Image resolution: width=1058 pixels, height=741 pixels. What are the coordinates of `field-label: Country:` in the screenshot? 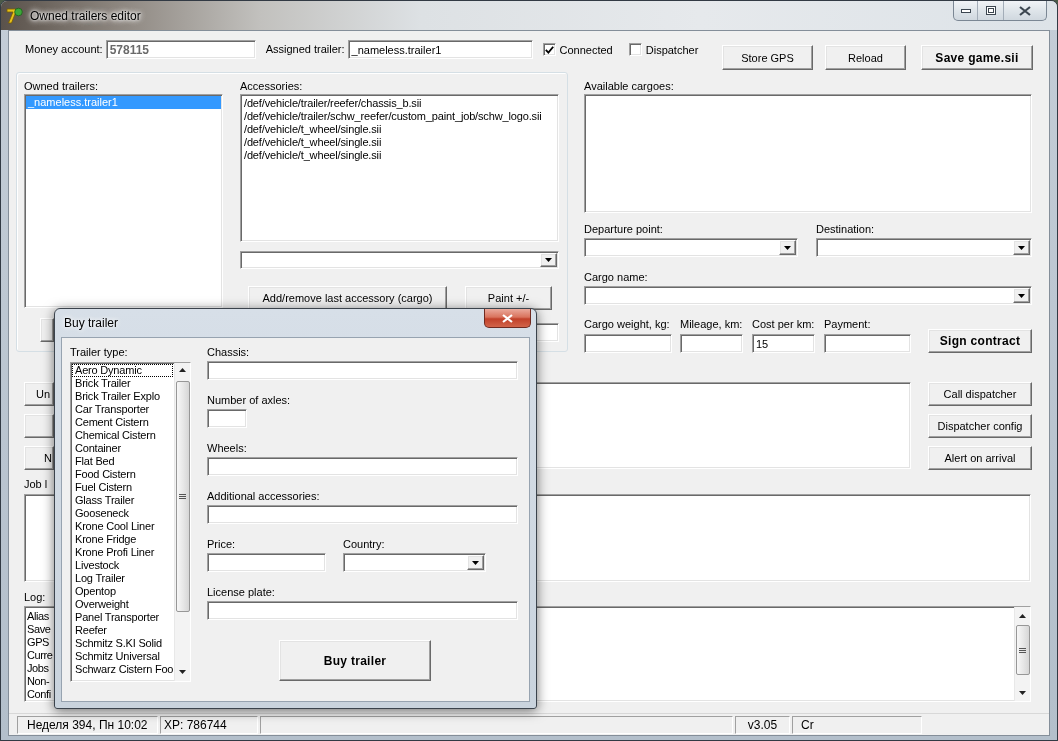 It's located at (364, 544).